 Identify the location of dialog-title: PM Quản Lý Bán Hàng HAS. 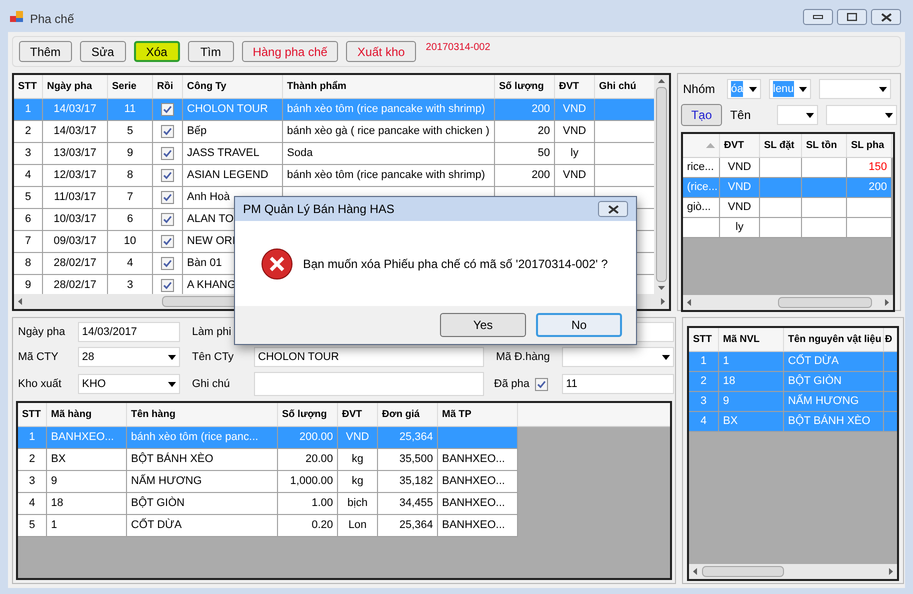
(319, 209).